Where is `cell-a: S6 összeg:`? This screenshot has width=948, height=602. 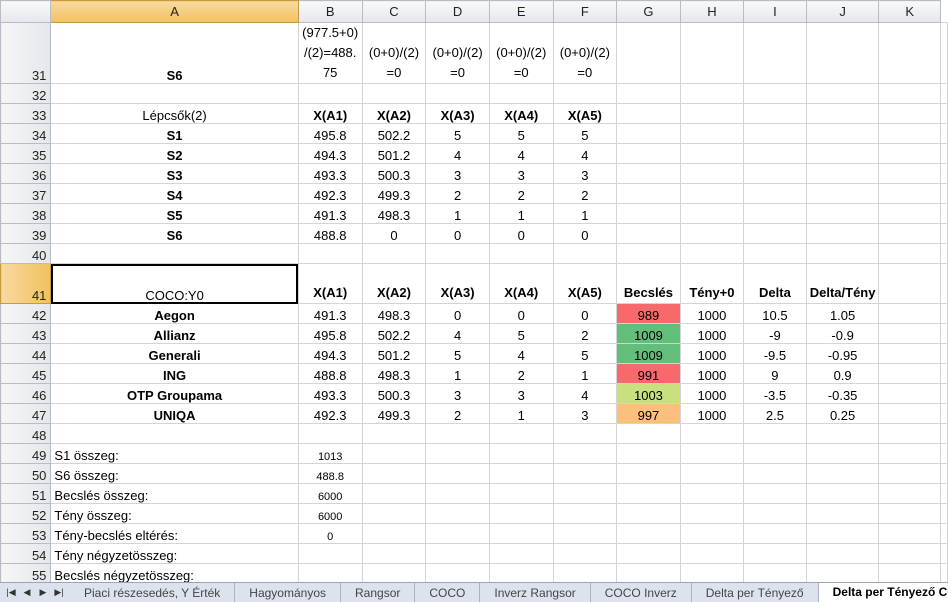 cell-a: S6 összeg: is located at coordinates (174, 473).